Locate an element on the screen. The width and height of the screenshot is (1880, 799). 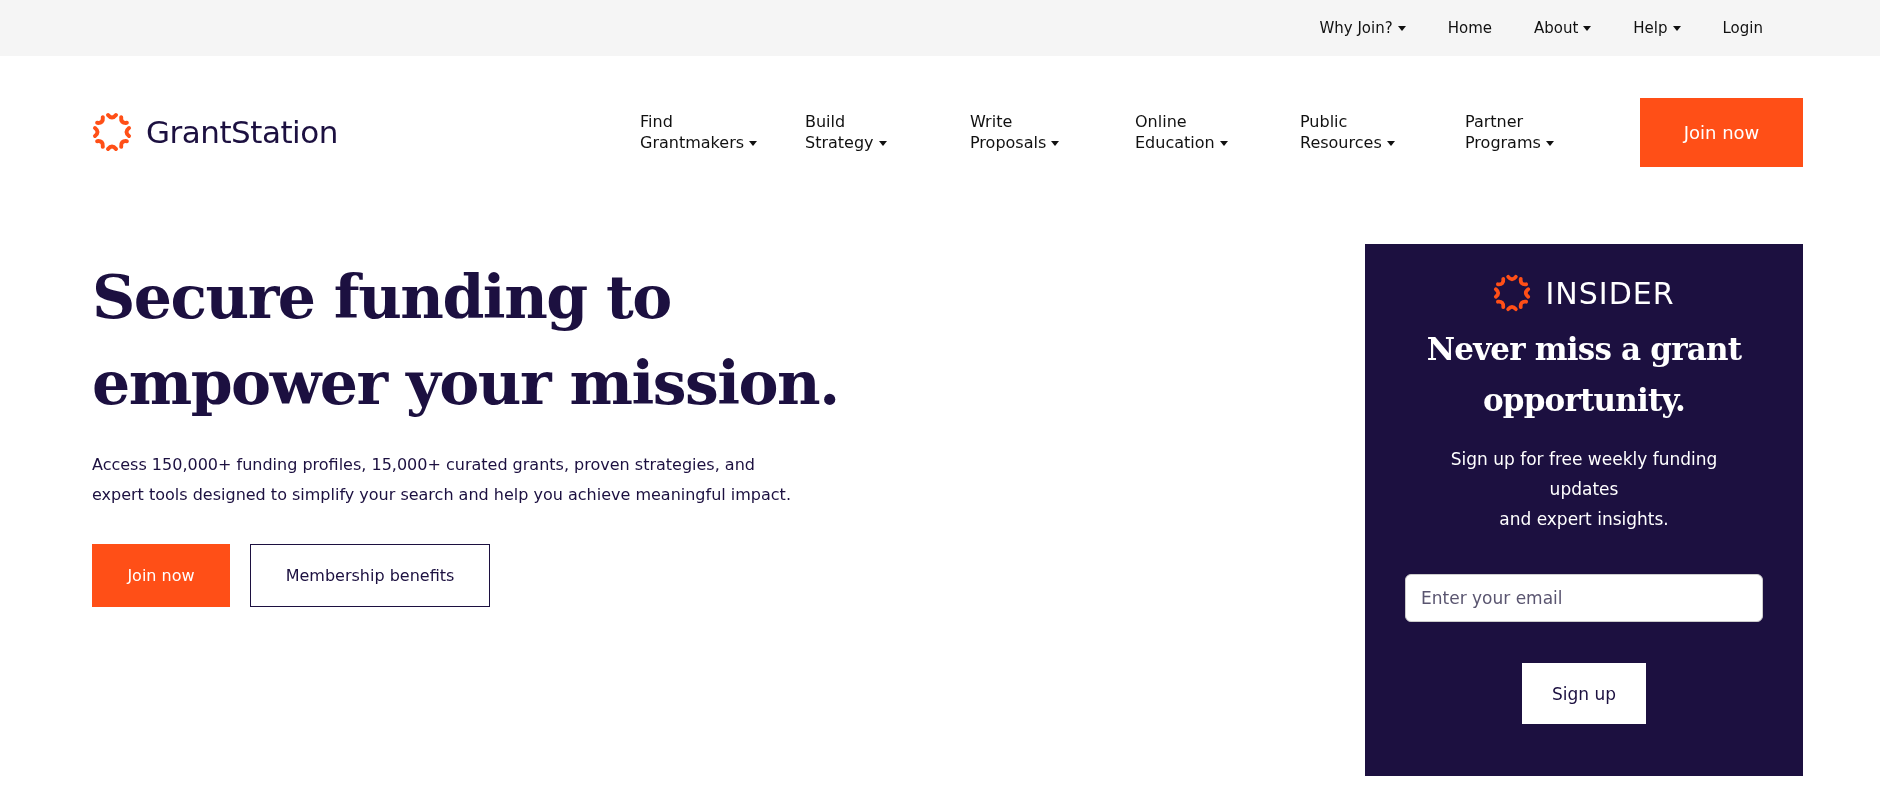
main-nav-link: Public Resources is located at coordinates (1382, 132).